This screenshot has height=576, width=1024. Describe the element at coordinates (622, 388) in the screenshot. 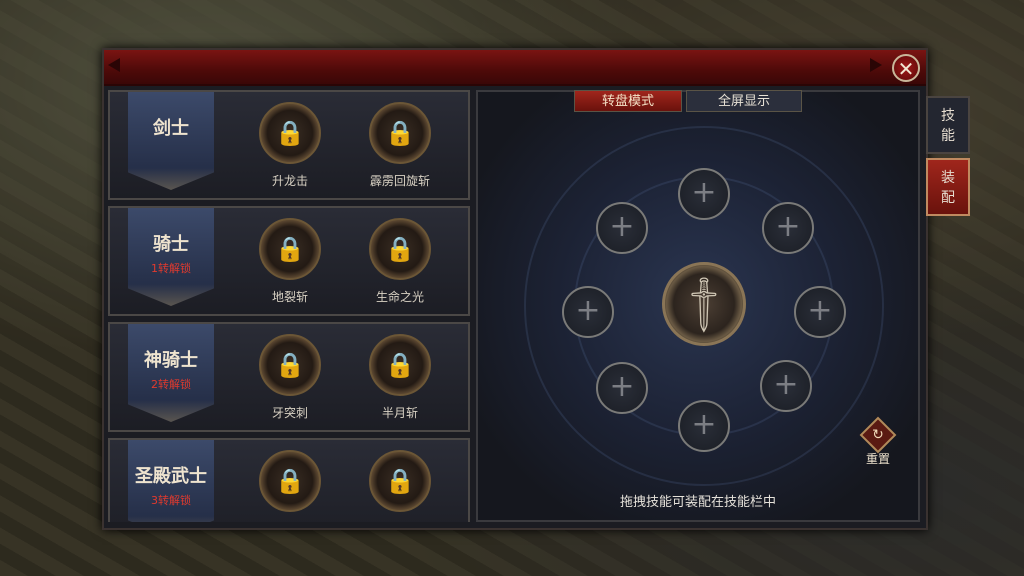

I see `wheel-slot-bottom-left: +` at that location.